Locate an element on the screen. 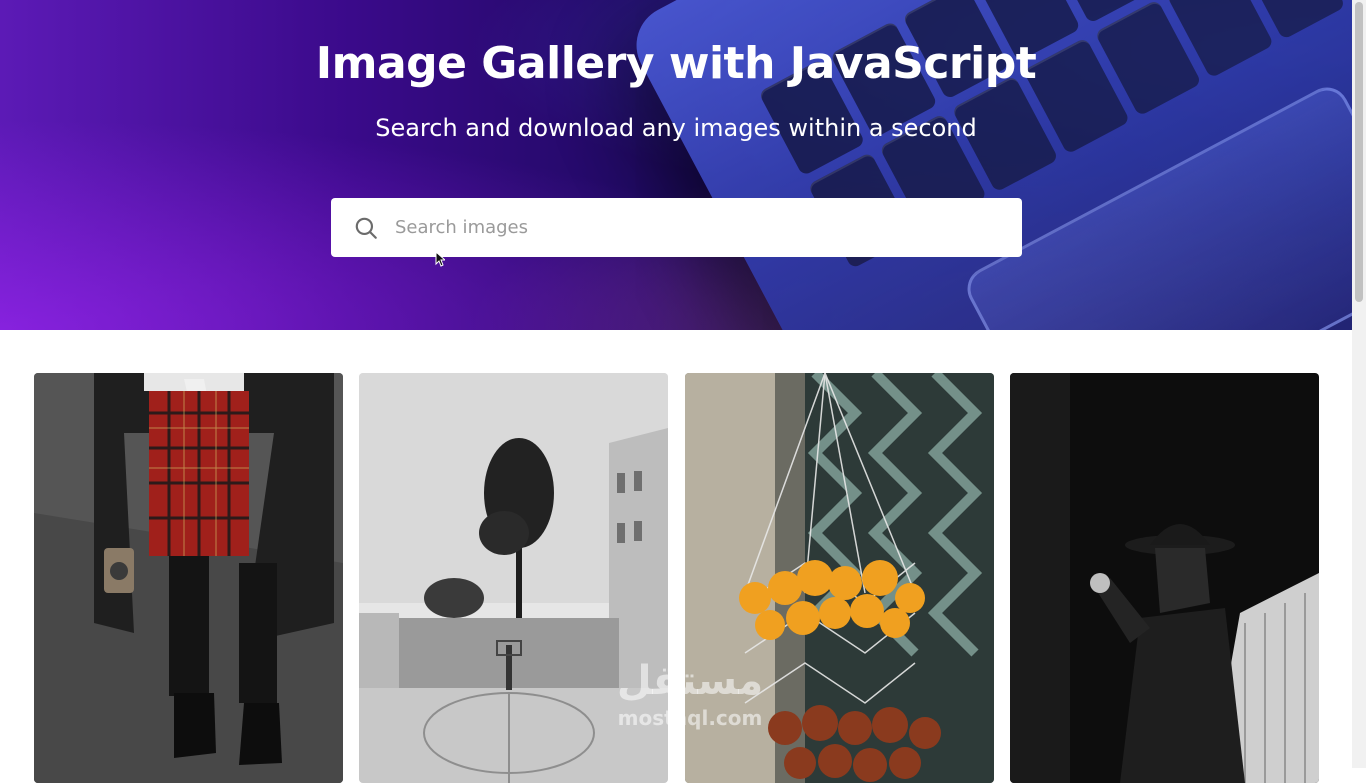 This screenshot has height=783, width=1366. mouse-cursor-icon is located at coordinates (440, 259).